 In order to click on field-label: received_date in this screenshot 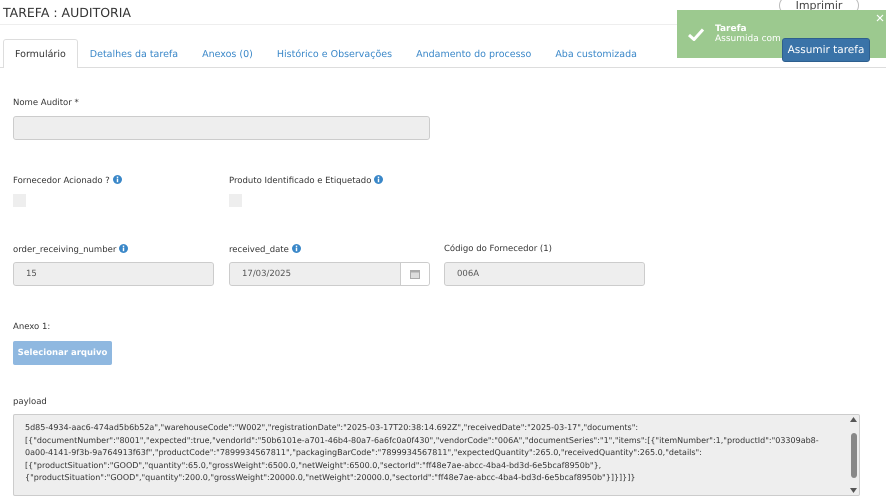, I will do `click(336, 250)`.